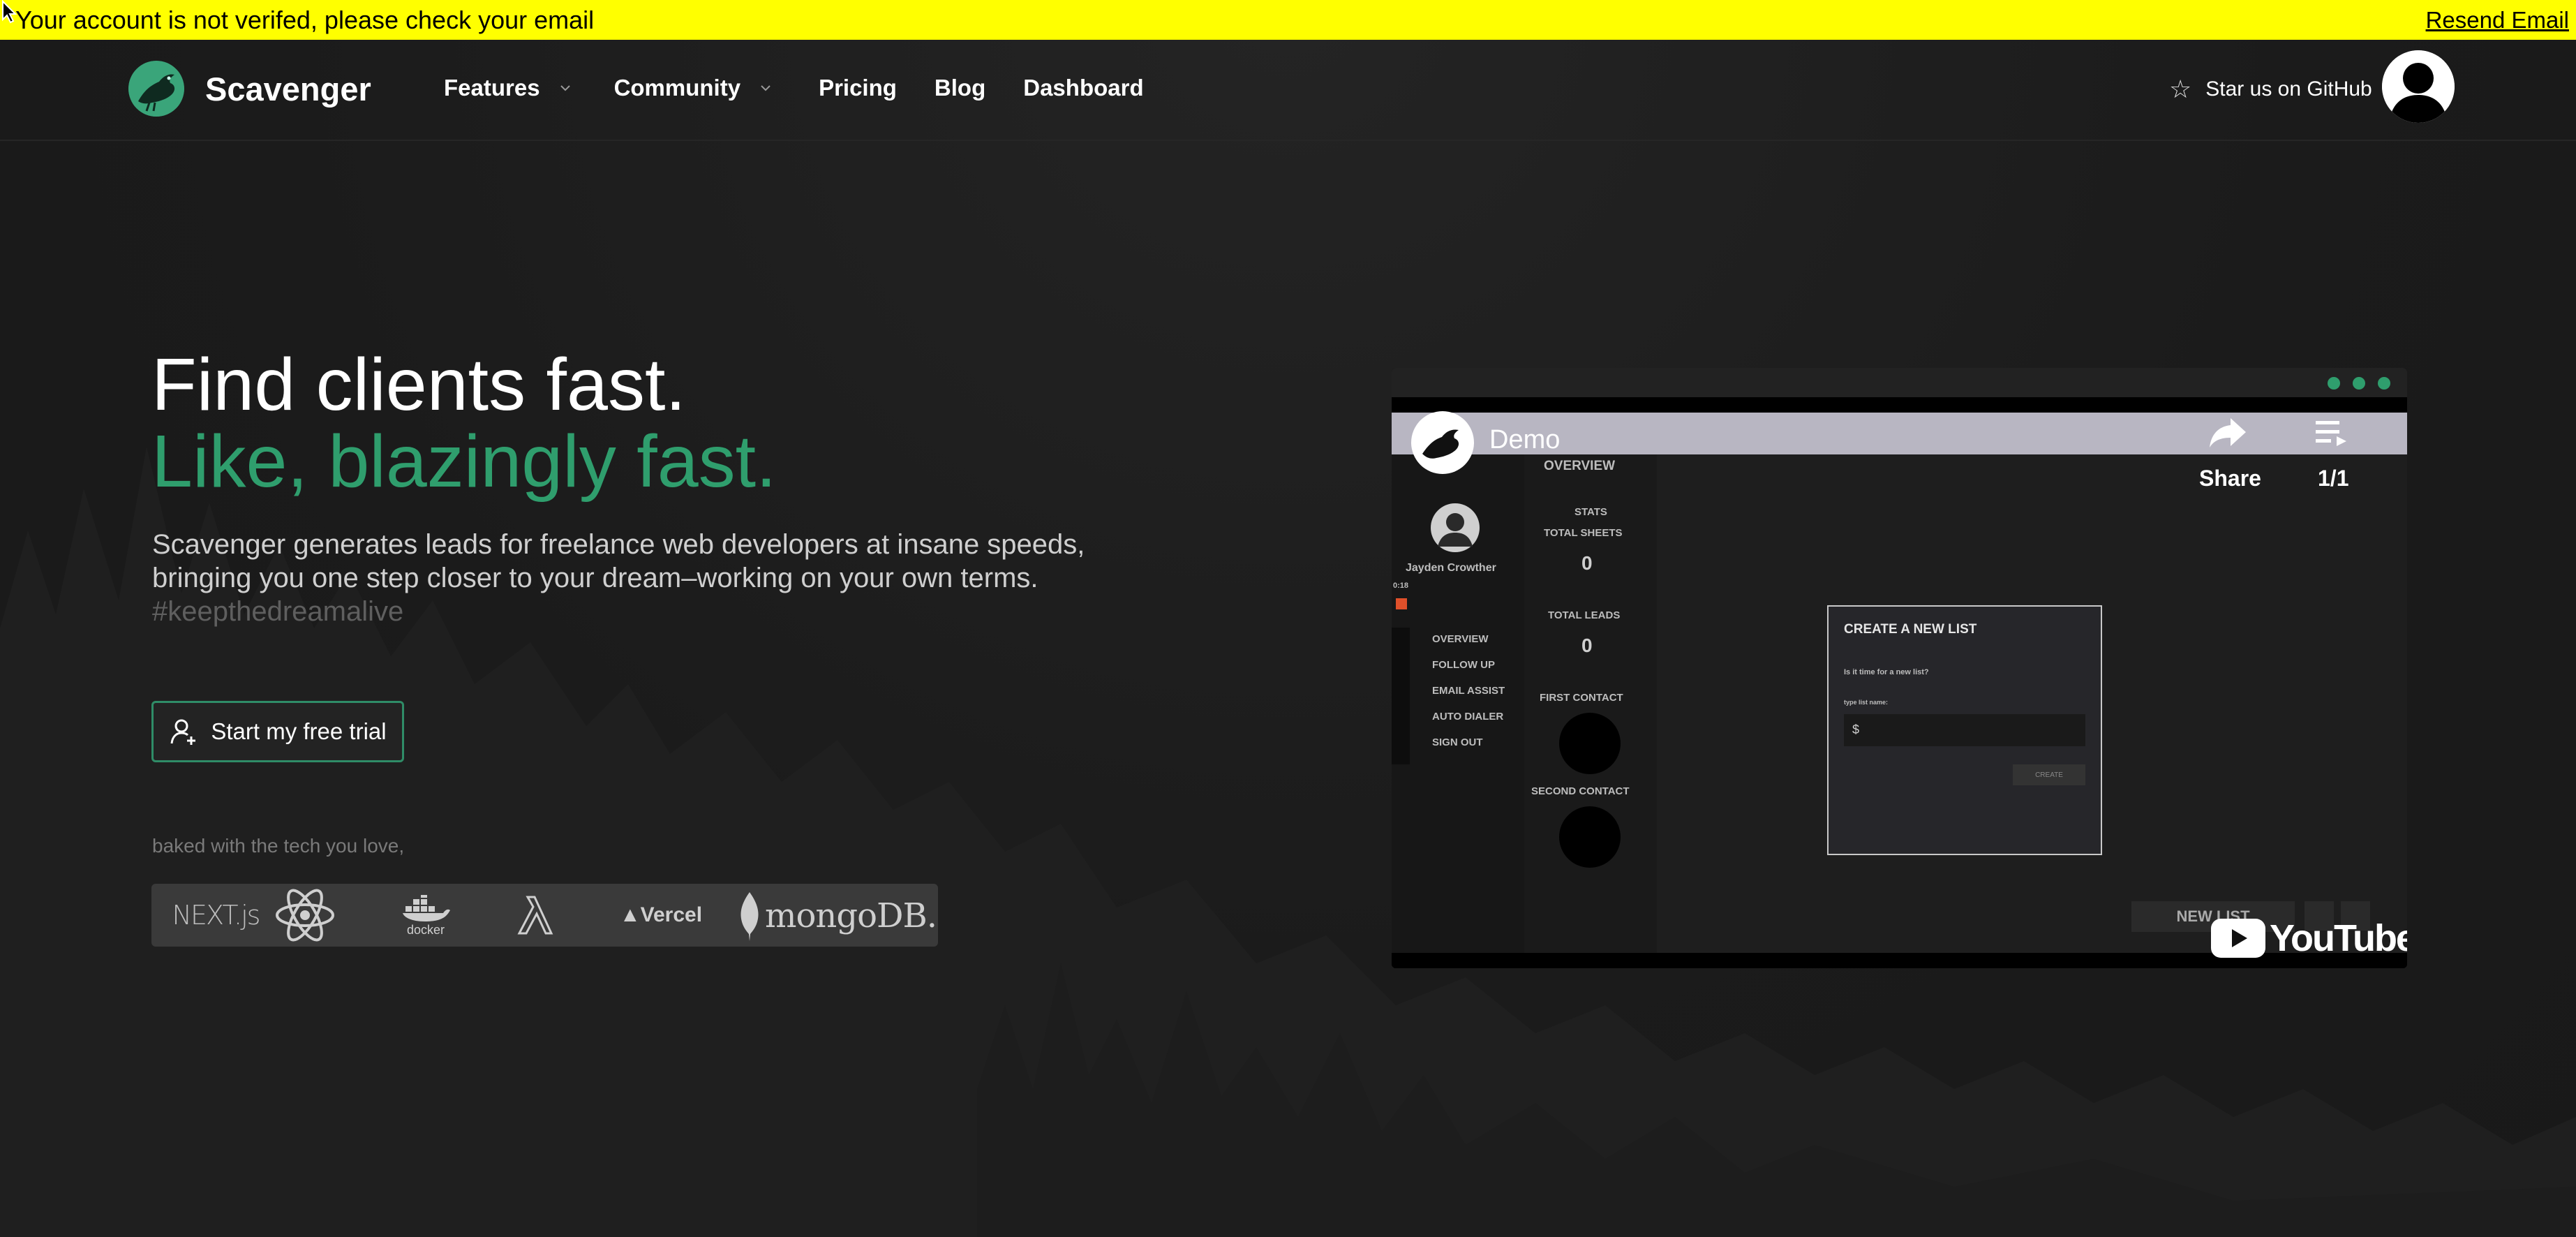  Describe the element at coordinates (1581, 698) in the screenshot. I see `recorded-first-contact-label: FIRST CONTACT` at that location.